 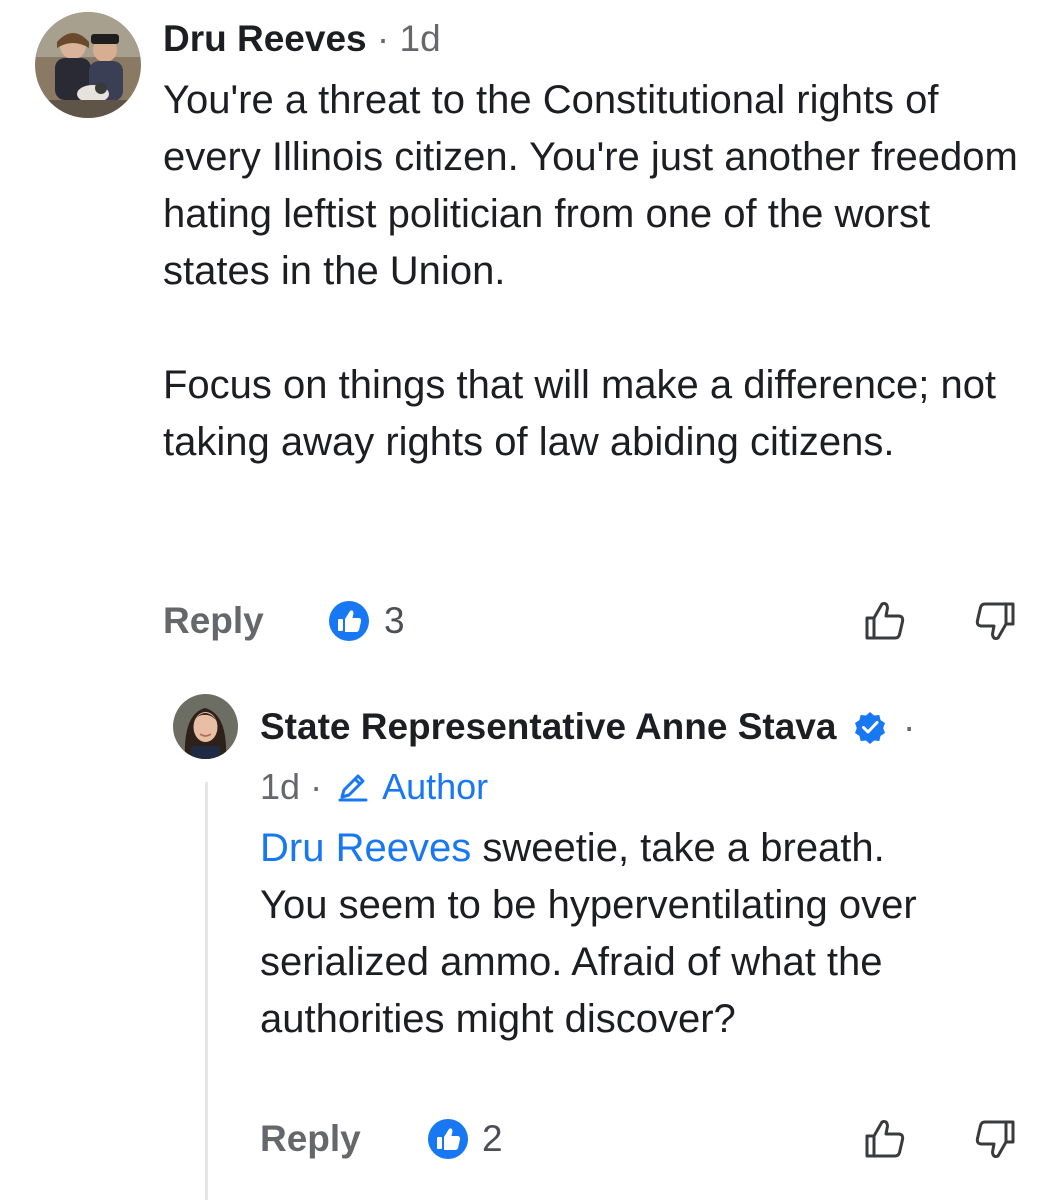 I want to click on like-count: 3, so click(x=394, y=621).